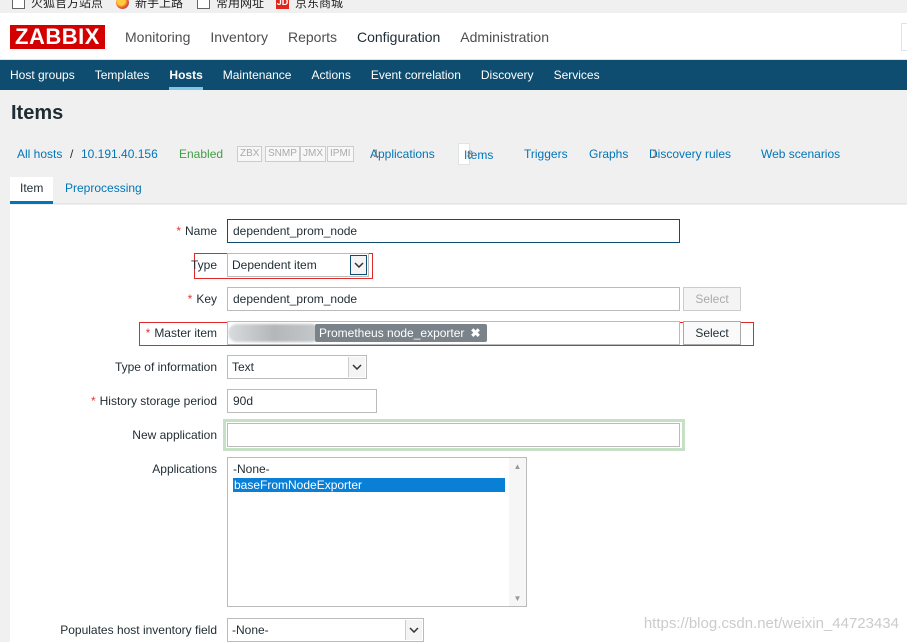 The width and height of the screenshot is (907, 642). I want to click on key-field: dependent_prom_node, so click(453, 299).